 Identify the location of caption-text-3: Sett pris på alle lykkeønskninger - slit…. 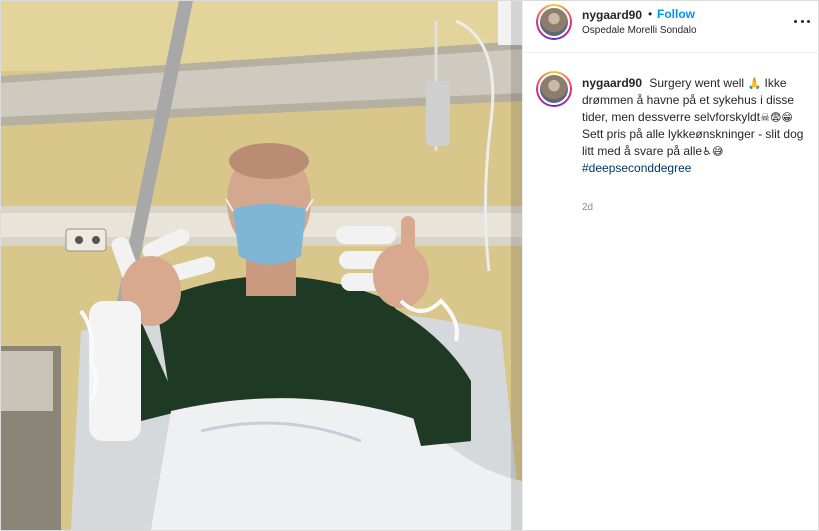
(693, 142).